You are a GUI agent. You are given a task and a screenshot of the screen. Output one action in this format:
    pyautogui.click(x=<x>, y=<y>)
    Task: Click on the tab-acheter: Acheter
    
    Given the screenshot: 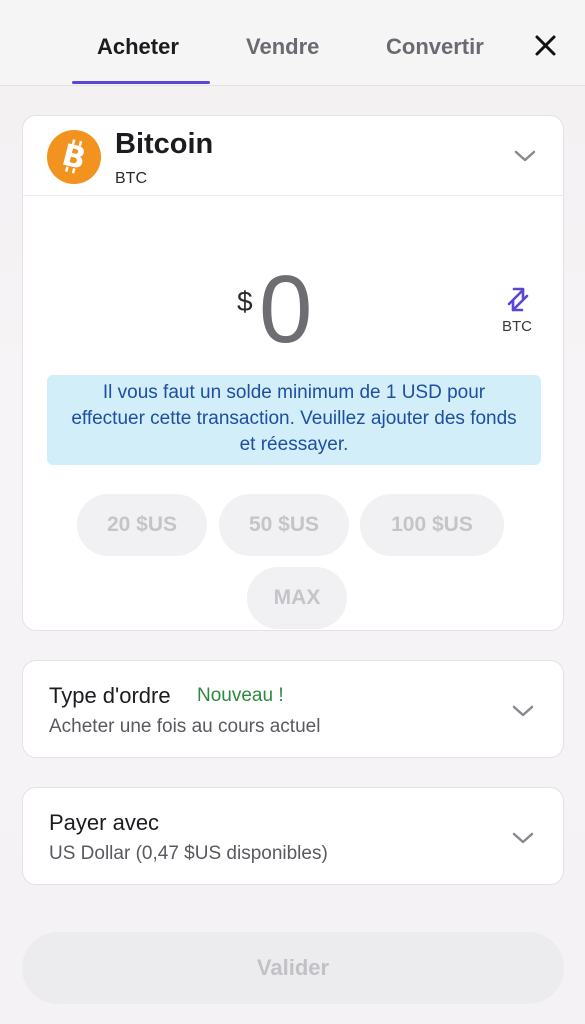 What is the action you would take?
    pyautogui.click(x=138, y=47)
    